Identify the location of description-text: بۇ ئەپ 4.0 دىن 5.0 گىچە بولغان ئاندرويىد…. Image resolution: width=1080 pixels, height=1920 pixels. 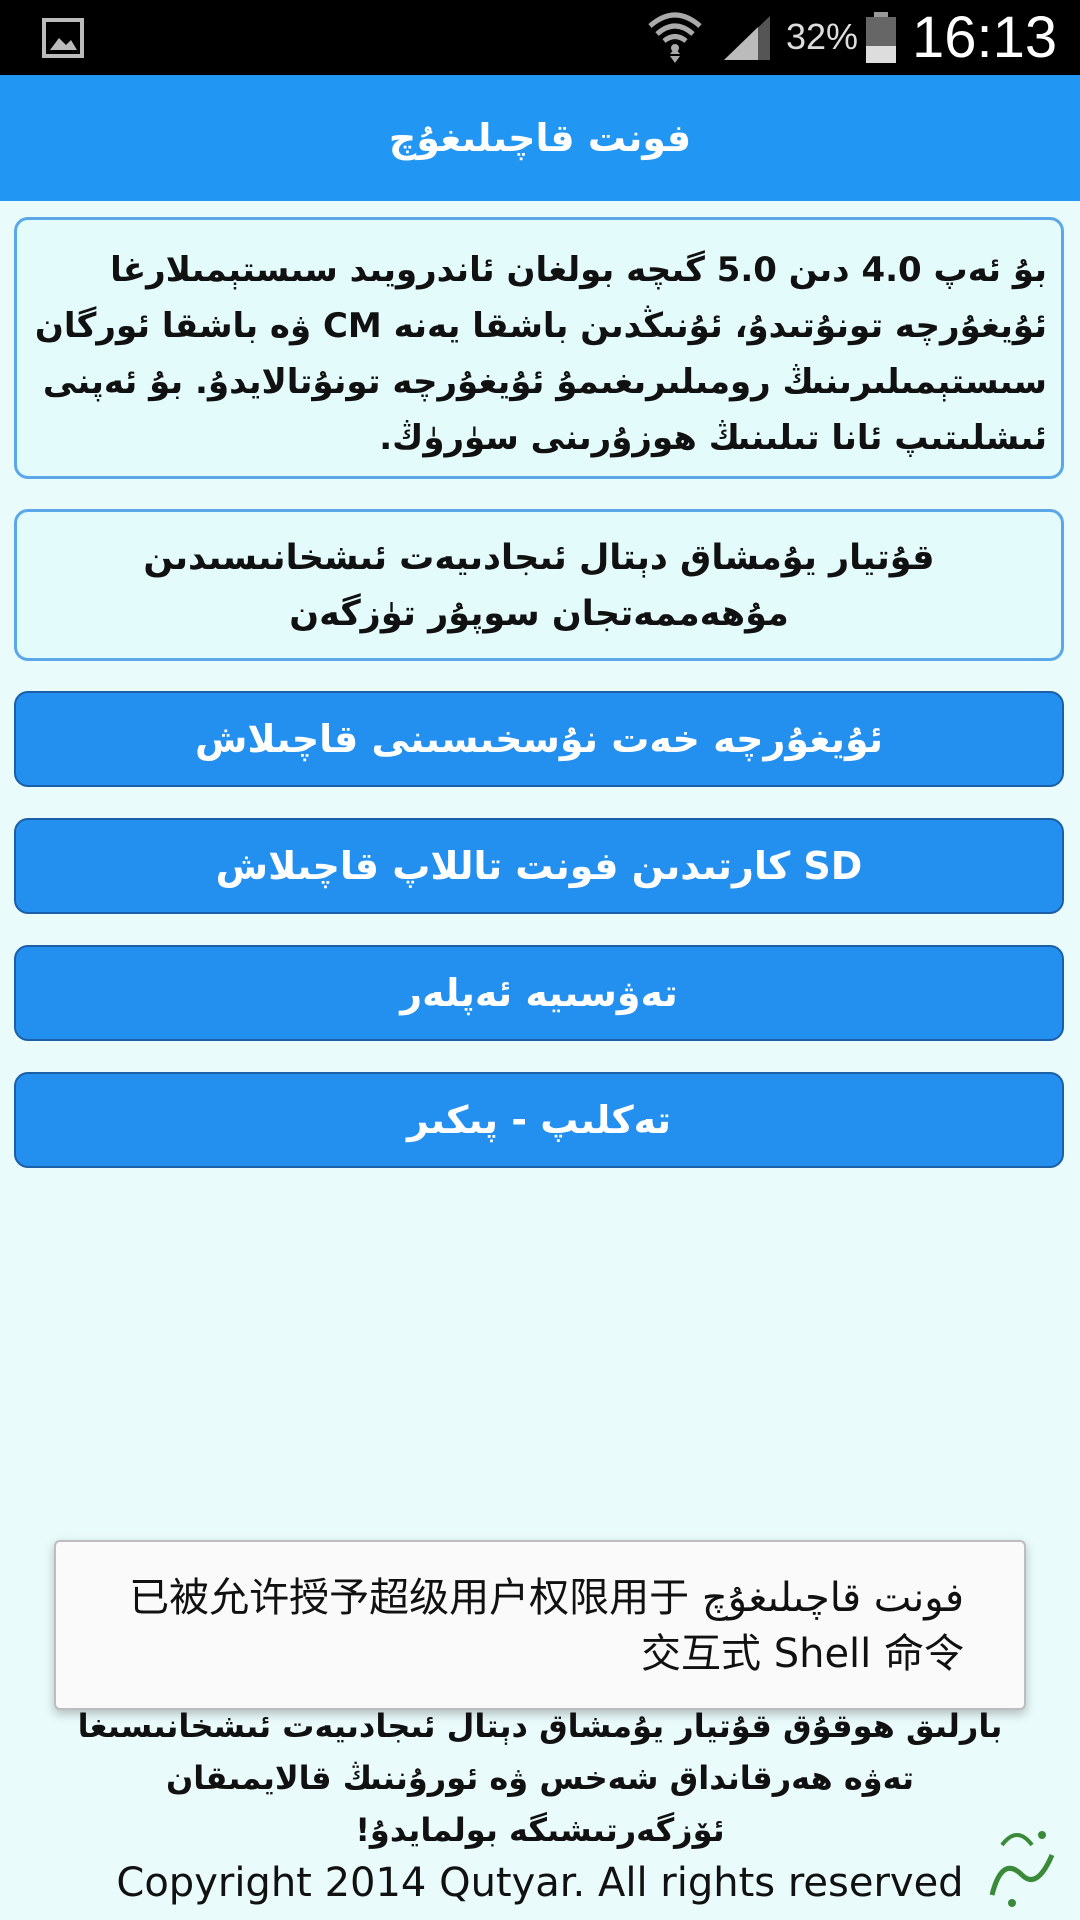
(540, 354).